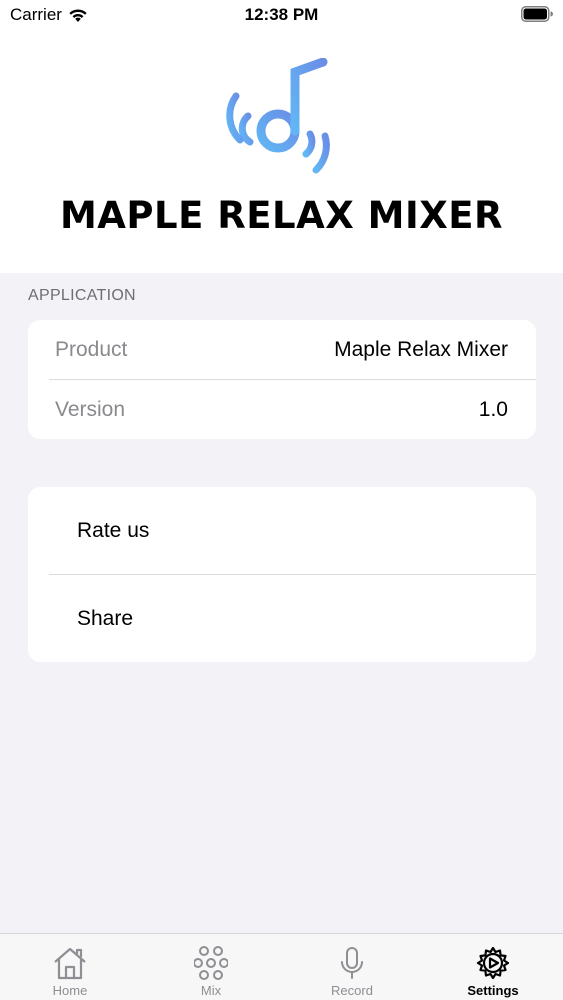 The image size is (563, 1000). Describe the element at coordinates (421, 349) in the screenshot. I see `product-value: Maple Relax Mixer` at that location.